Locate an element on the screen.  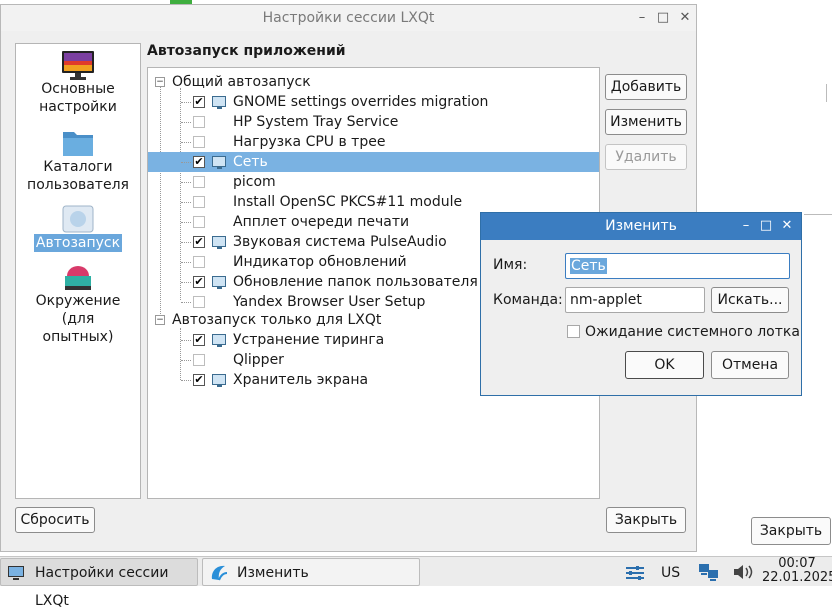
background-close-button: Закрыть is located at coordinates (791, 531).